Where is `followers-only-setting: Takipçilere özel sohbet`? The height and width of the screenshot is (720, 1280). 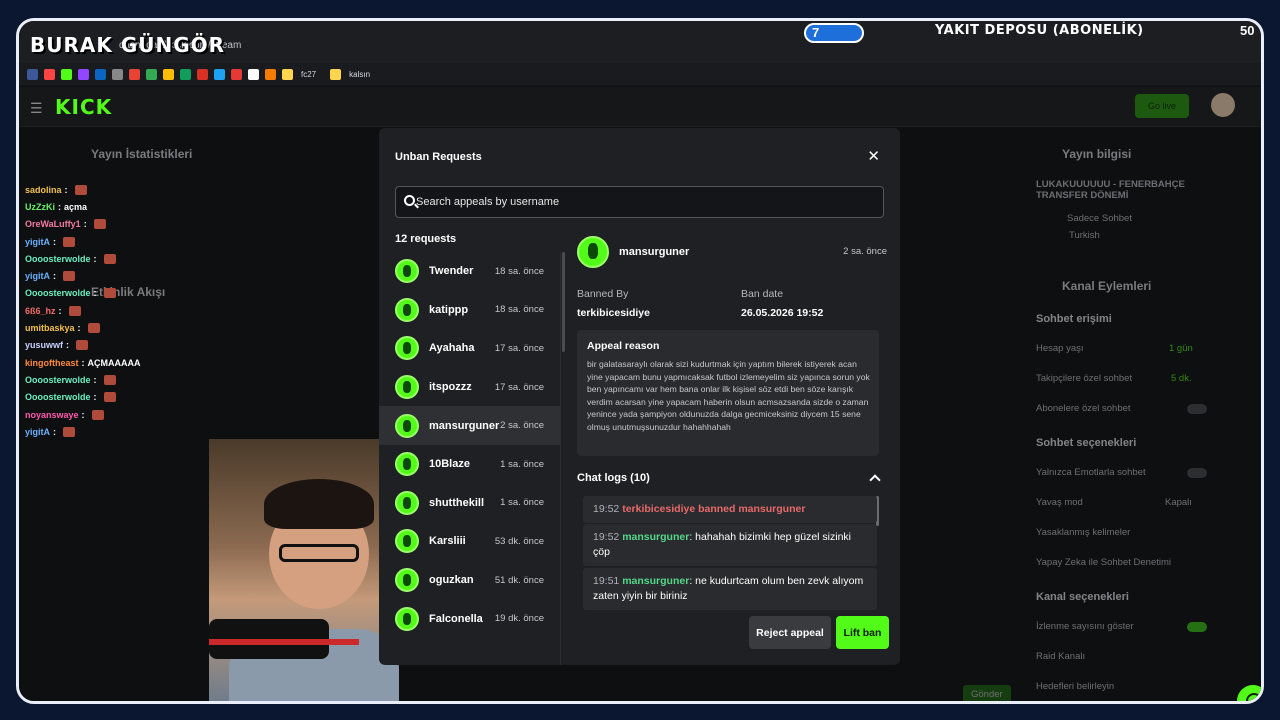 followers-only-setting: Takipçilere özel sohbet is located at coordinates (1084, 378).